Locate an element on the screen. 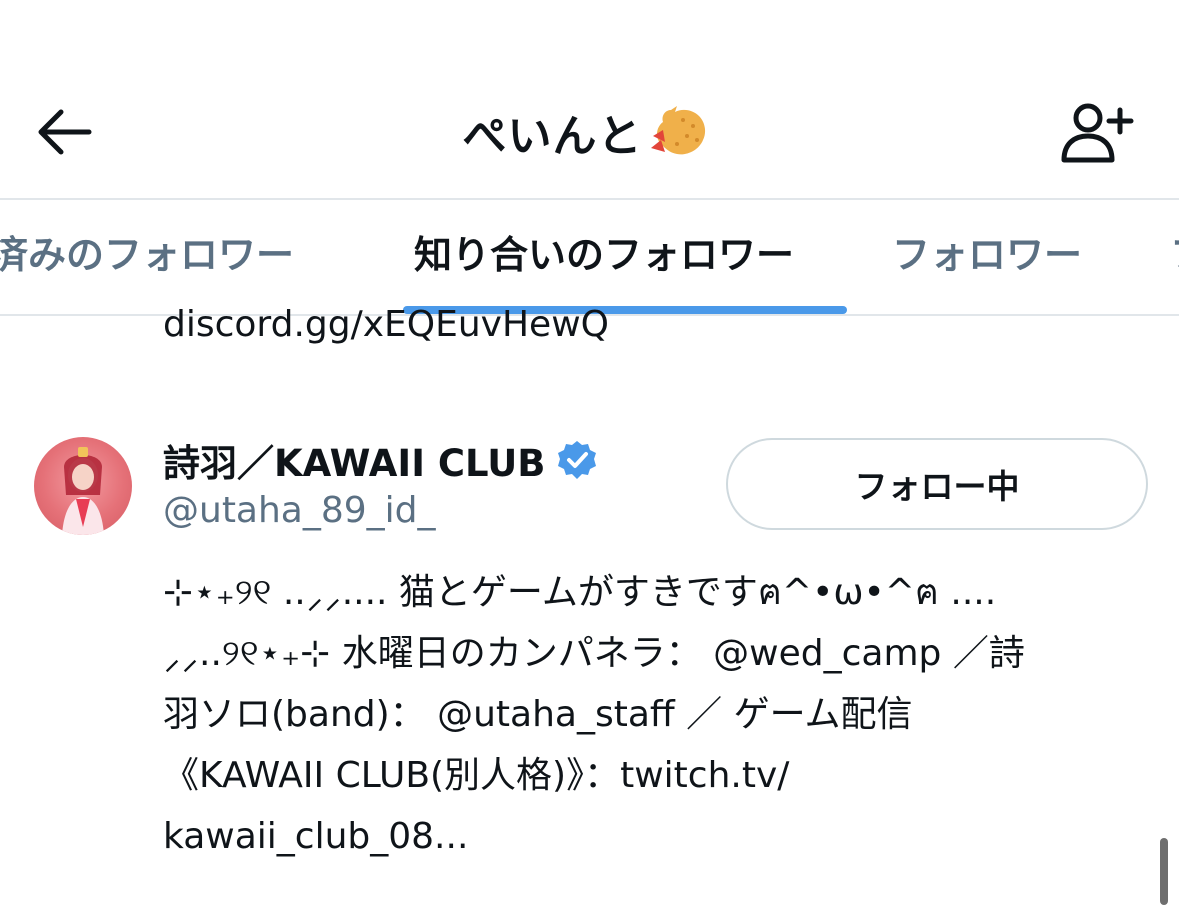 The image size is (1179, 905). following-button: フォロー中 is located at coordinates (937, 484).